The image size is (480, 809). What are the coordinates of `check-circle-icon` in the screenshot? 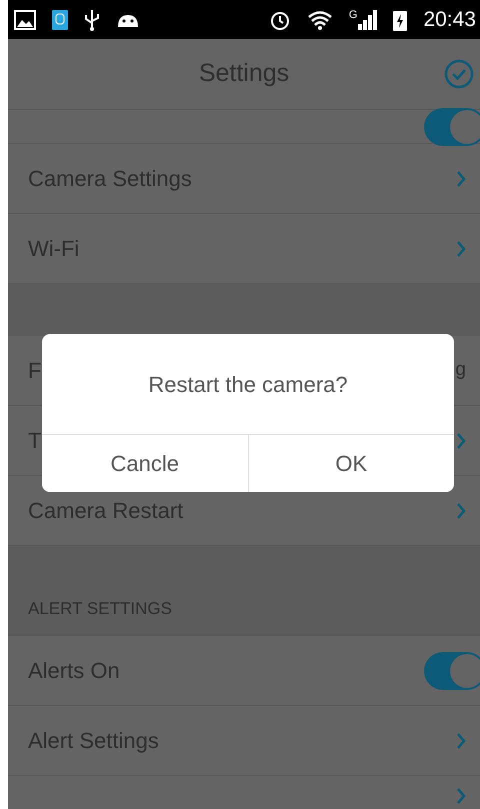 It's located at (459, 74).